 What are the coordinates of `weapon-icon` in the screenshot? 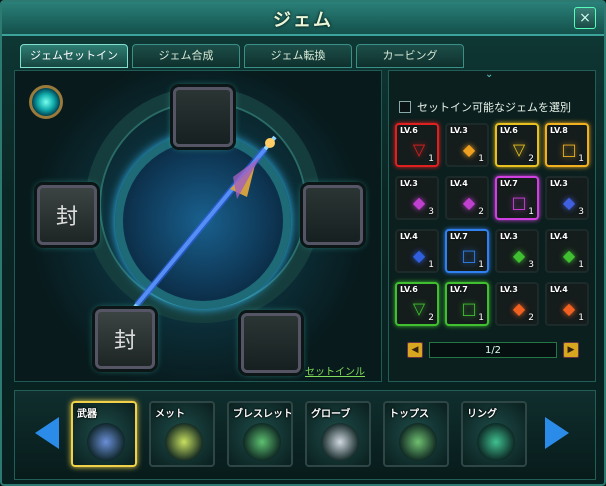 It's located at (106, 442).